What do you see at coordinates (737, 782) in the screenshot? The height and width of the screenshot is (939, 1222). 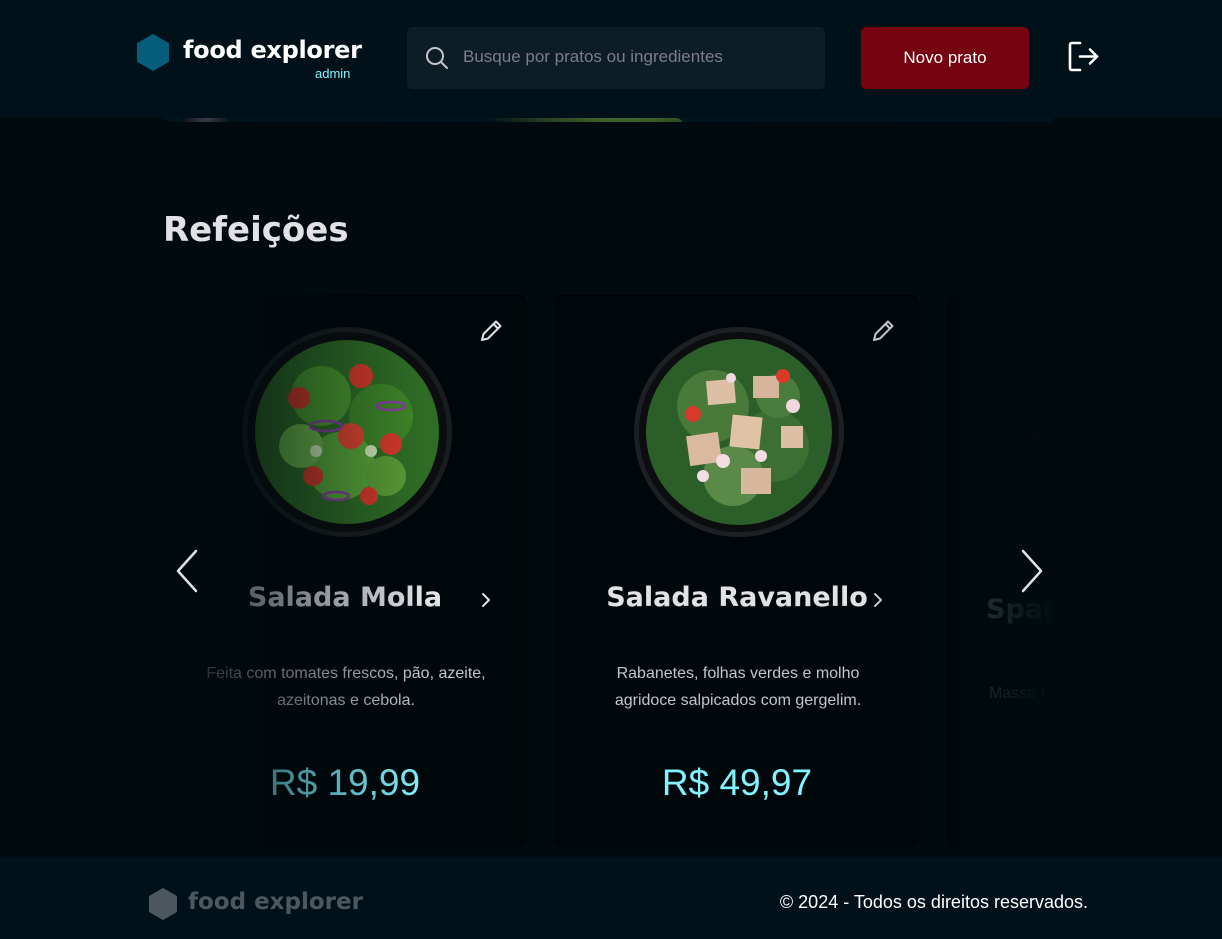 I see `dish-price: R$ 49,97` at bounding box center [737, 782].